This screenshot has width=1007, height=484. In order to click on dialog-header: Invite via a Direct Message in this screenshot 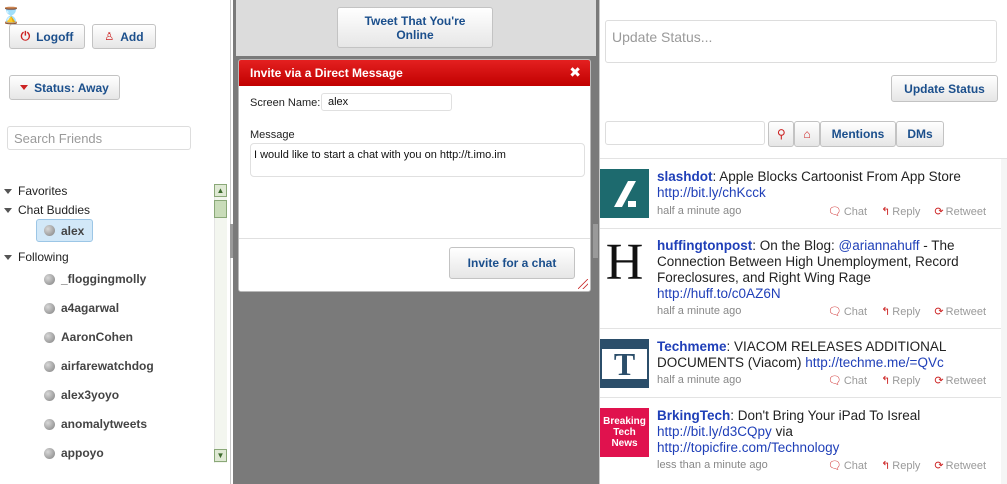, I will do `click(414, 73)`.